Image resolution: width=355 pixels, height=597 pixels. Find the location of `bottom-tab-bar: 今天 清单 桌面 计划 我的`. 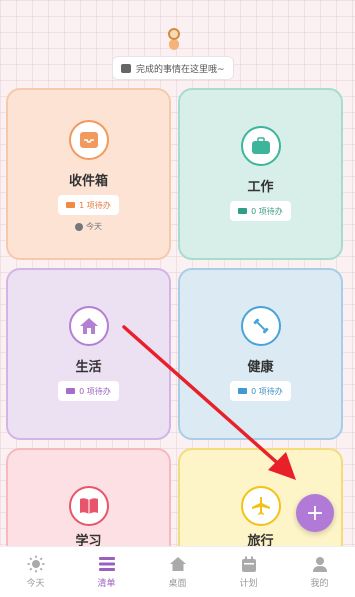

bottom-tab-bar: 今天 清单 桌面 计划 我的 is located at coordinates (177, 571).